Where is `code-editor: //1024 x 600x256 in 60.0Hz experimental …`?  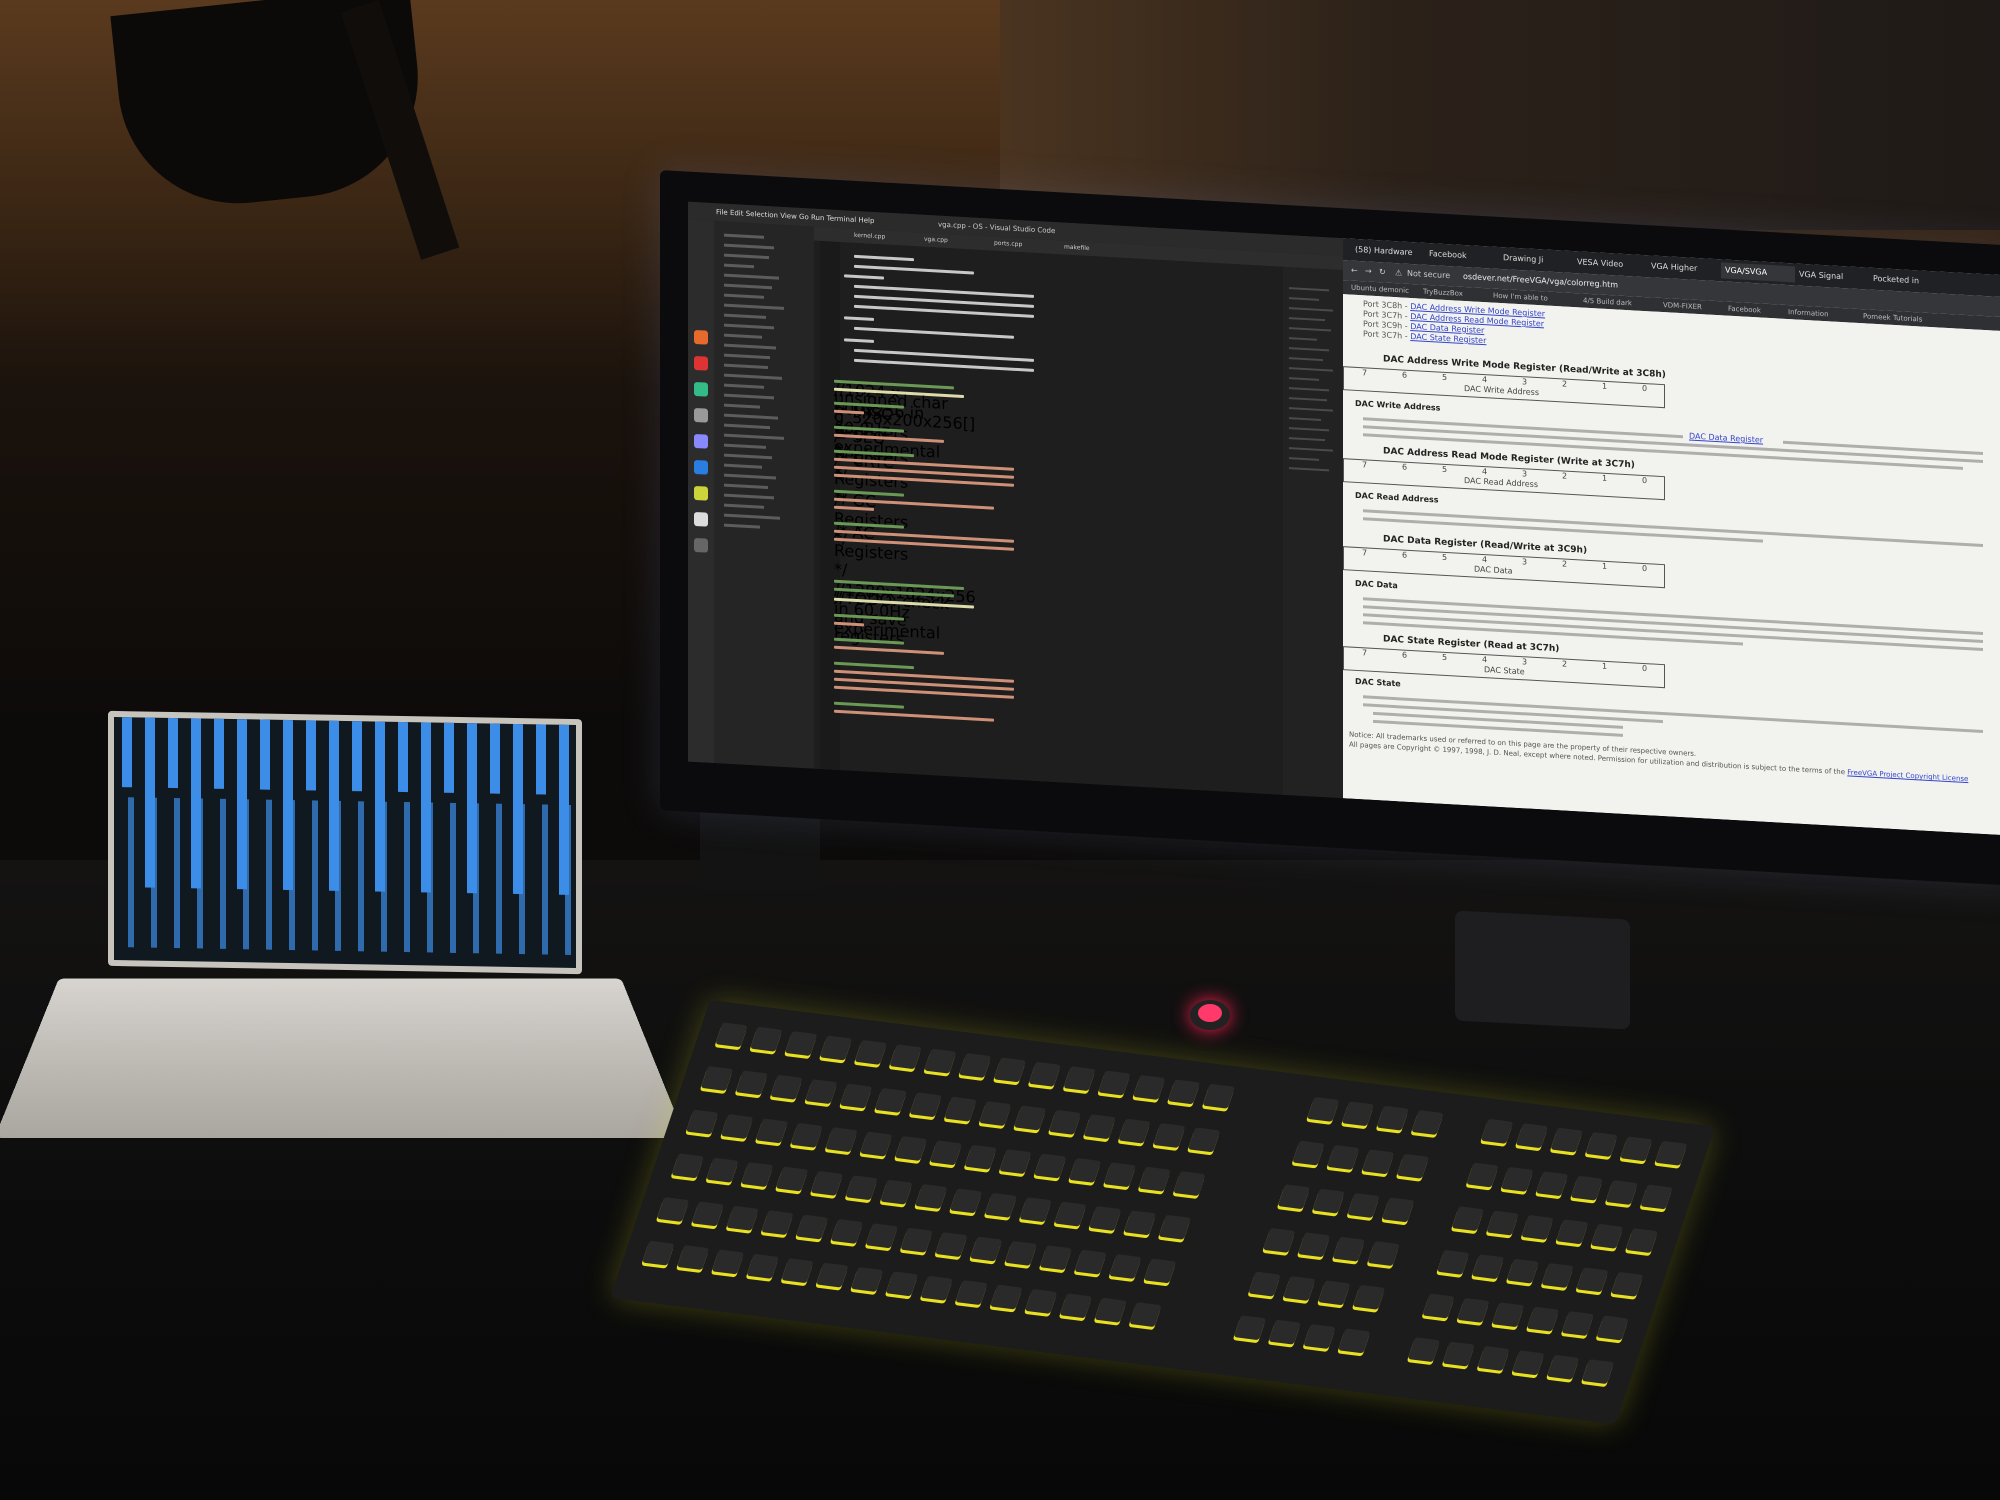 code-editor: //1024 x 600x256 in 60.0Hz experimental … is located at coordinates (1048, 517).